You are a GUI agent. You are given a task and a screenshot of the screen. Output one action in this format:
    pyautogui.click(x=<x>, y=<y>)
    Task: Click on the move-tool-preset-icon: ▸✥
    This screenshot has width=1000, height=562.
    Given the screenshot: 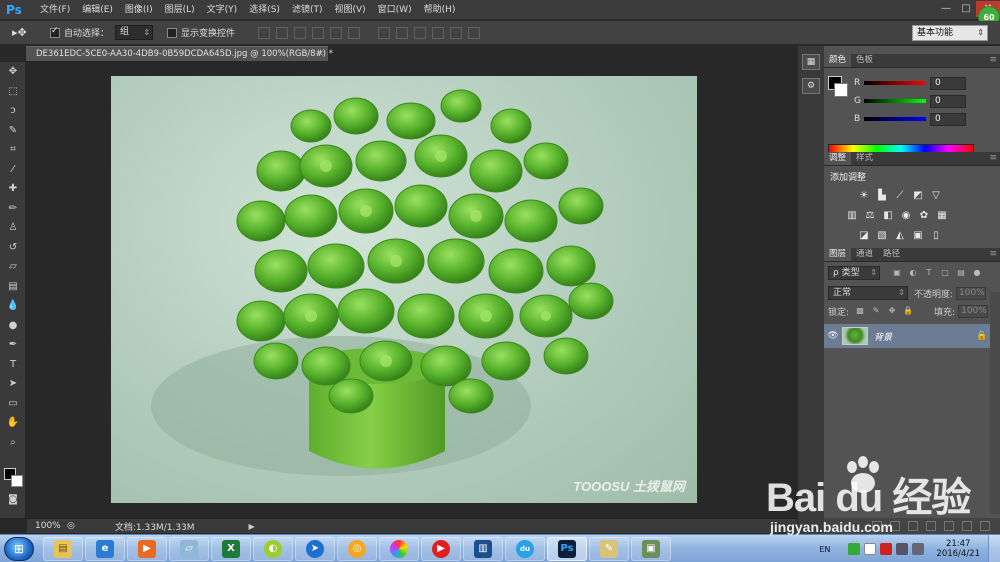 What is the action you would take?
    pyautogui.click(x=23, y=32)
    